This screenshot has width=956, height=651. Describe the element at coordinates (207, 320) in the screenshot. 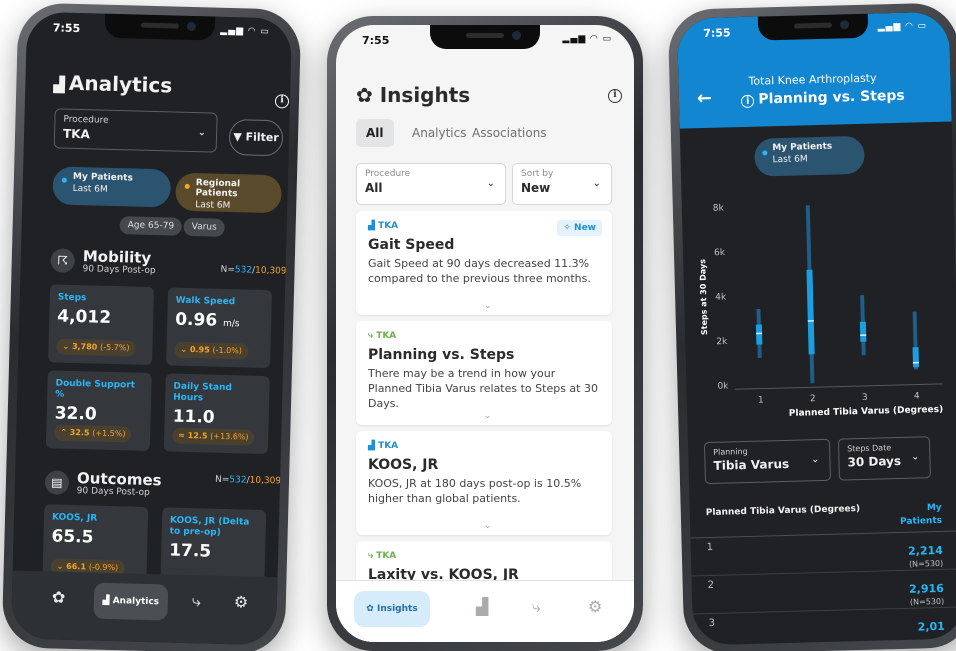

I see `metric-value: 0.96 m/s` at that location.